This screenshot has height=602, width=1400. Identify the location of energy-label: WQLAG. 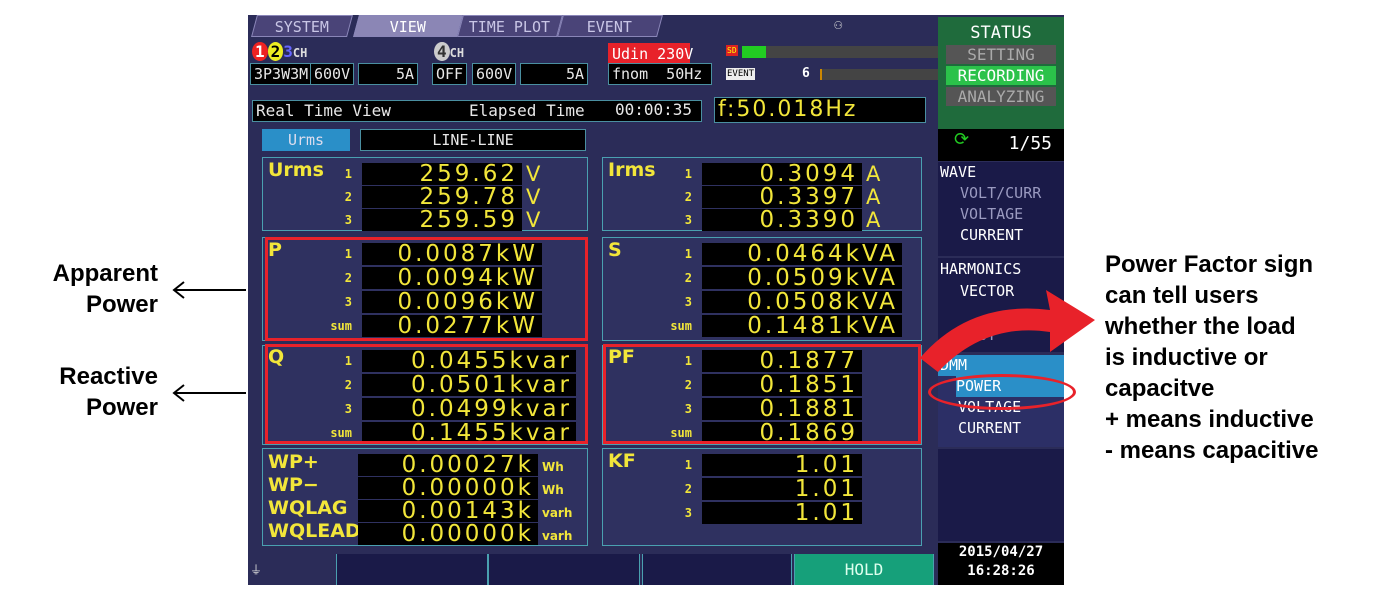
(308, 508).